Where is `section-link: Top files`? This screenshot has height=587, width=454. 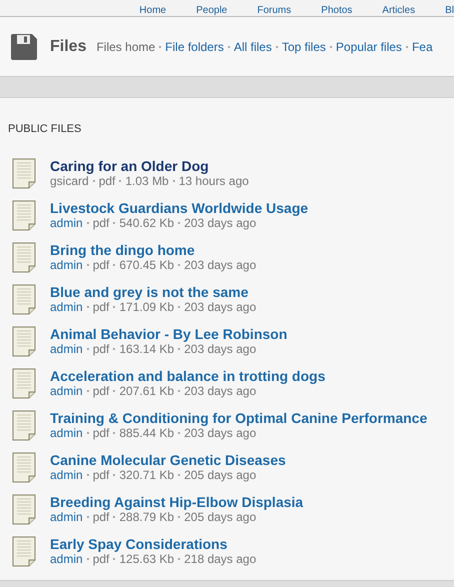
section-link: Top files is located at coordinates (304, 47).